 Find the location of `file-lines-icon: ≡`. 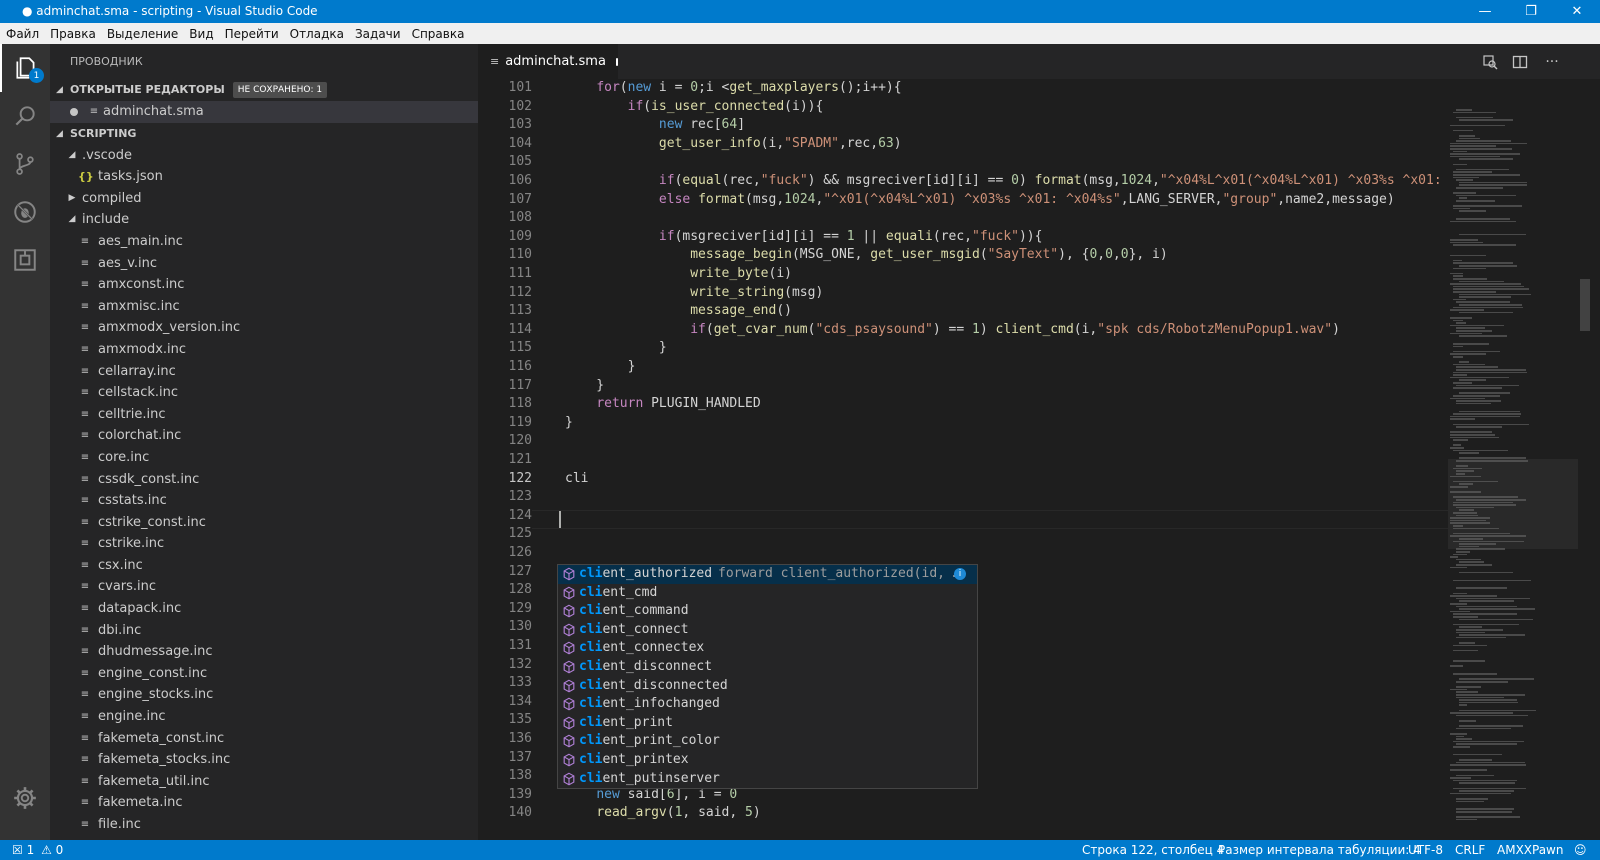

file-lines-icon: ≡ is located at coordinates (85, 587).